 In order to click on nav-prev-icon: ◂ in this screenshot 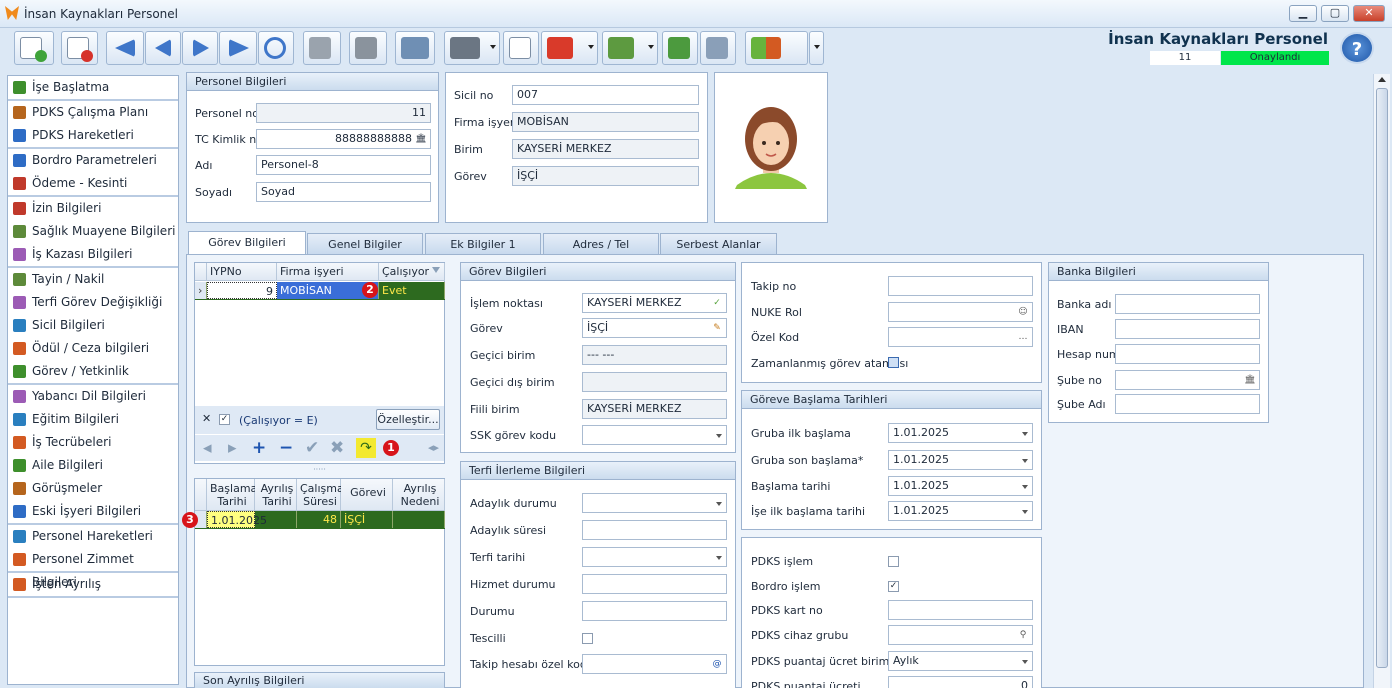, I will do `click(207, 448)`.